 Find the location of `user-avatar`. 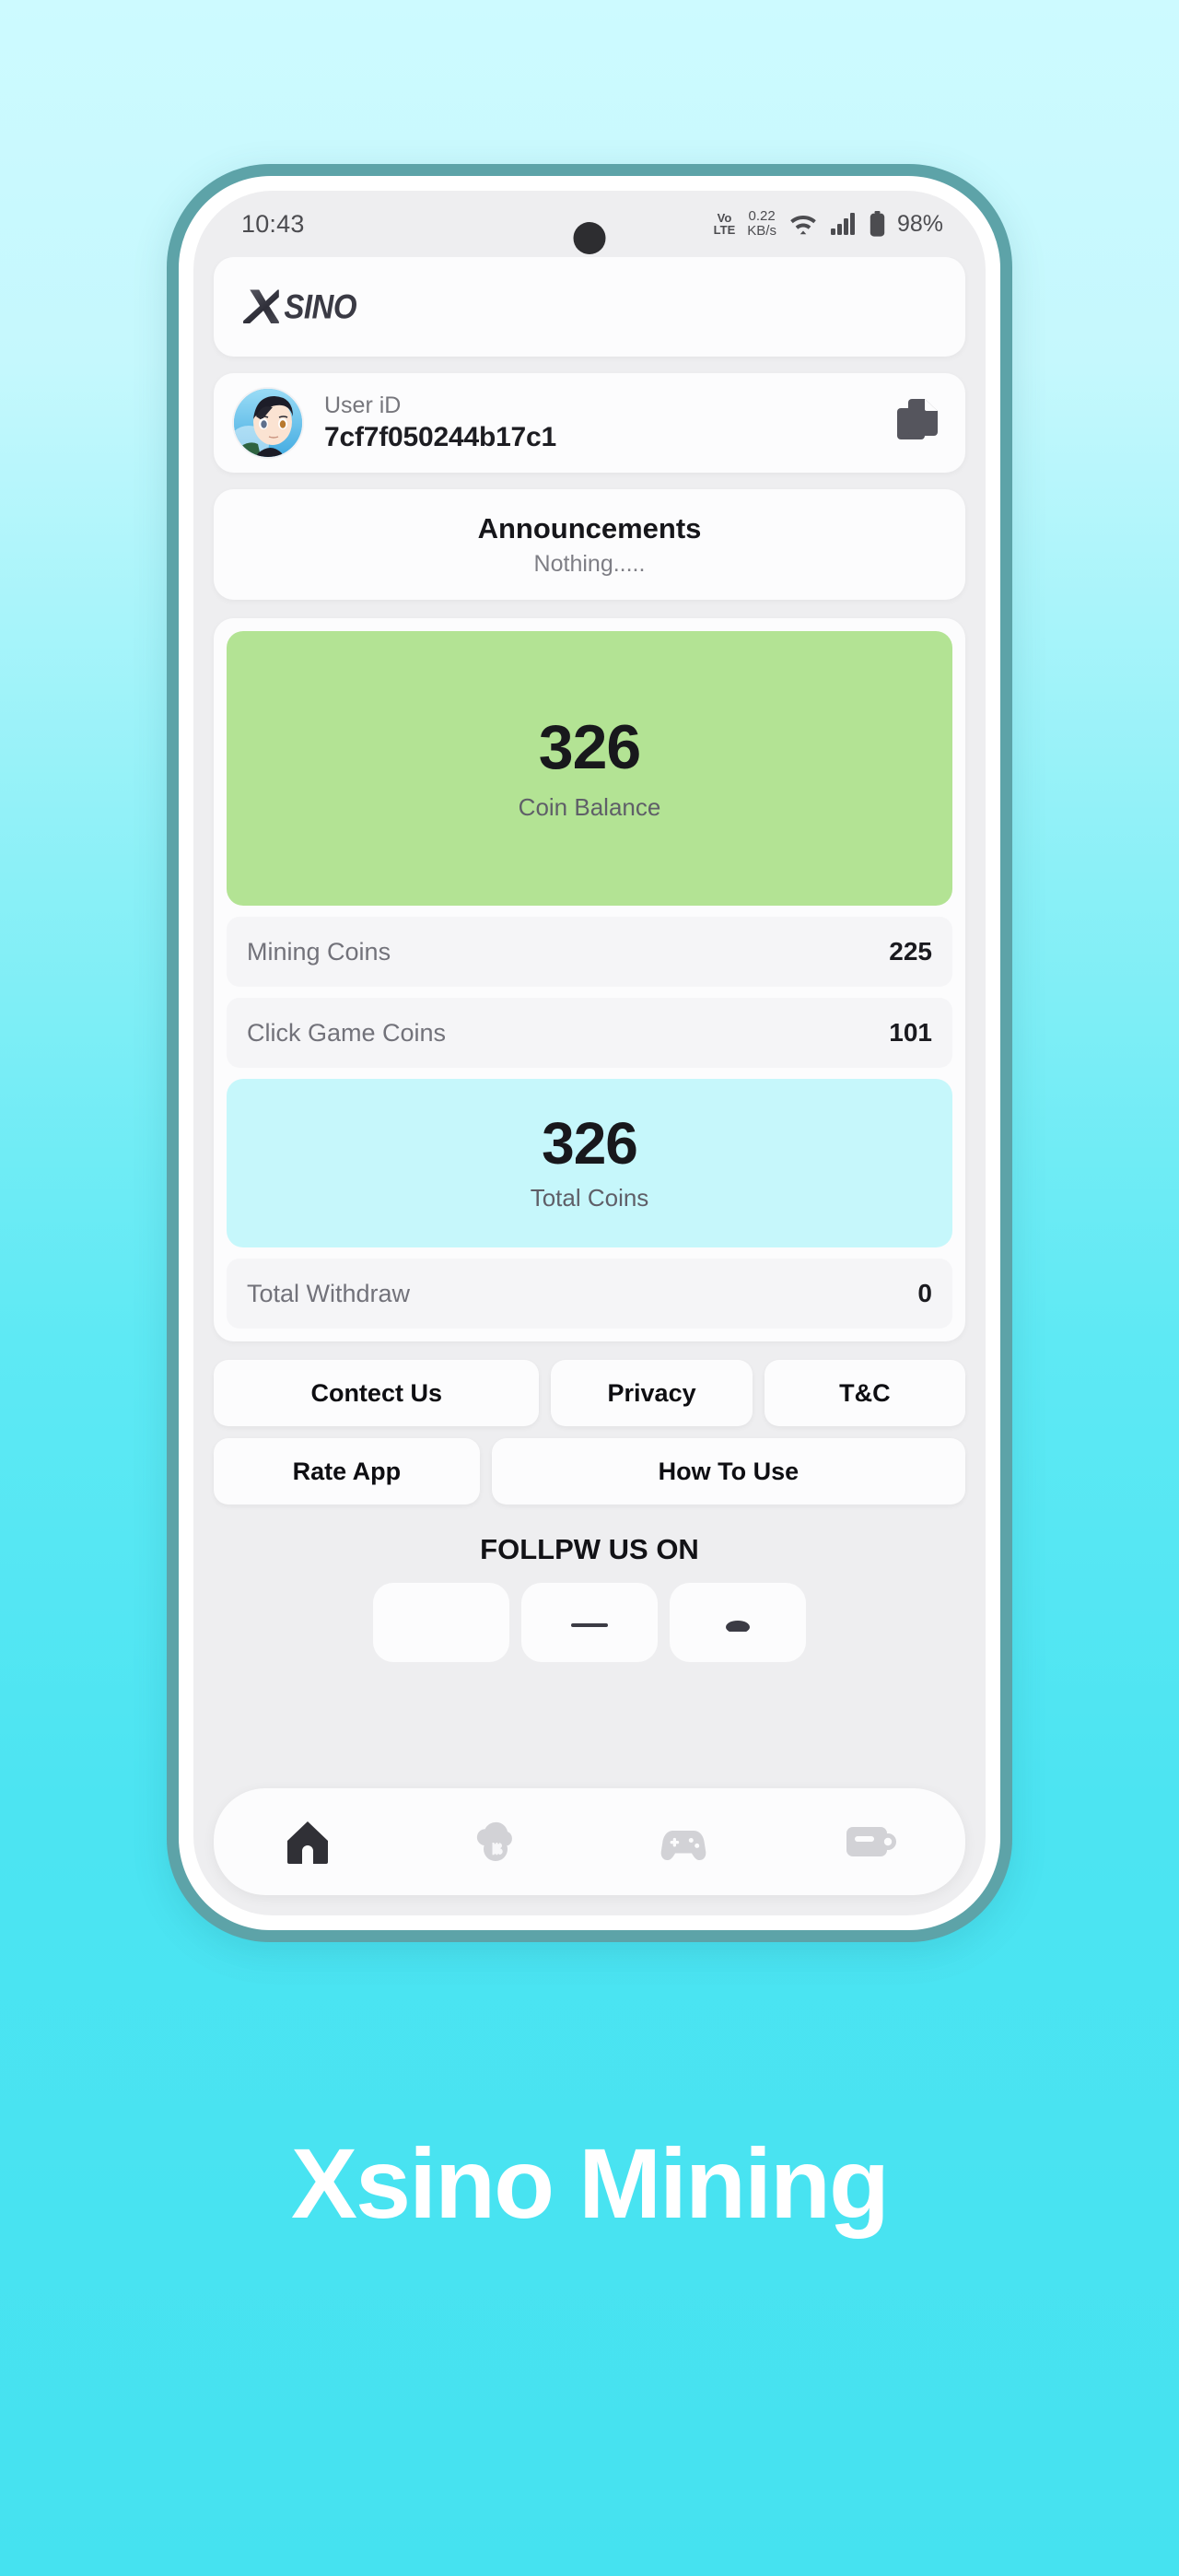

user-avatar is located at coordinates (268, 423).